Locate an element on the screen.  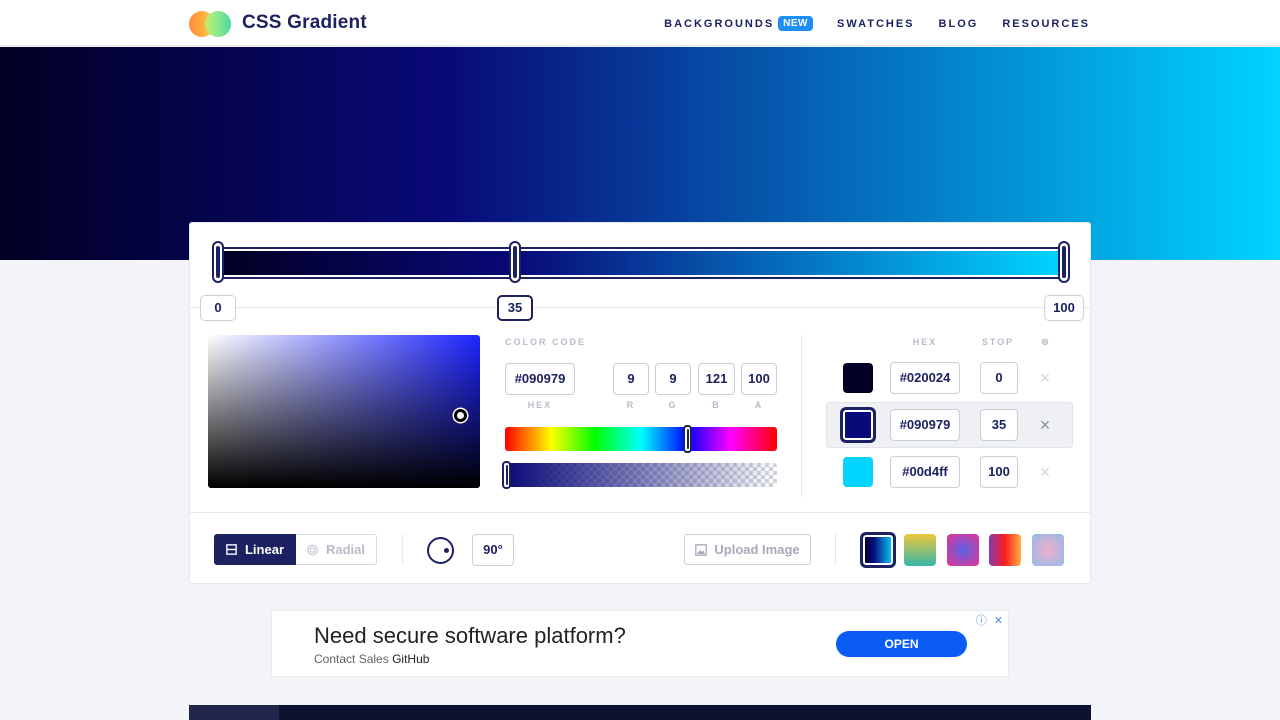
ad-subtitle-text: Contact Sales is located at coordinates (351, 659).